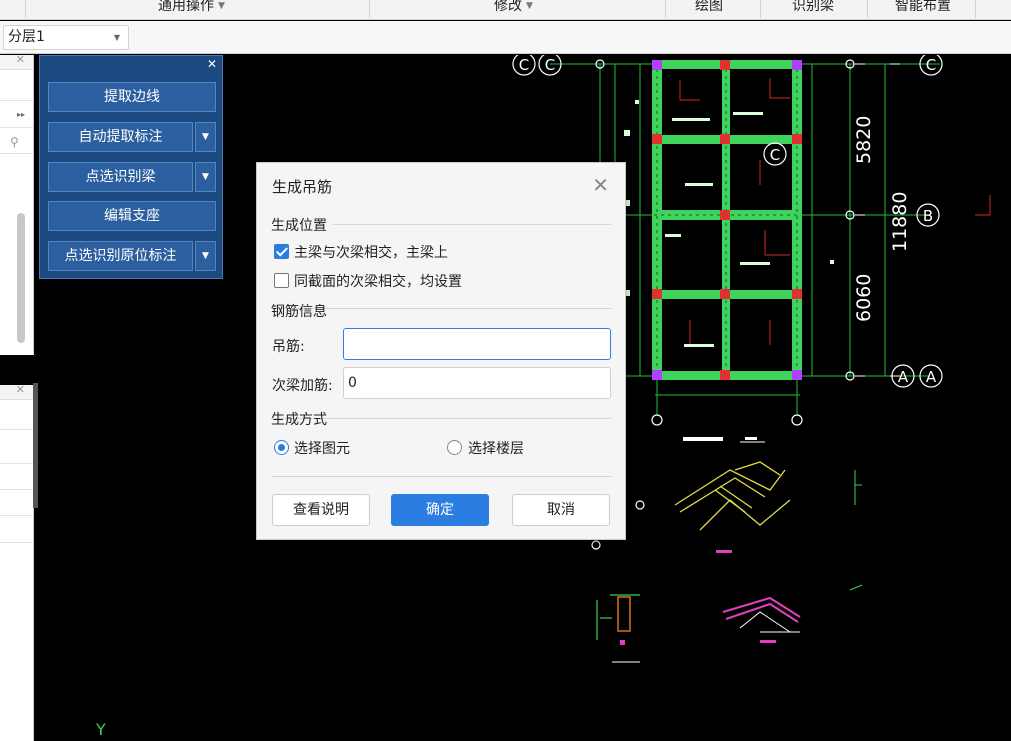 The image size is (1011, 741). What do you see at coordinates (371, 253) in the screenshot?
I see `option-main-secondary-label: 主梁与次梁相交，主梁上` at bounding box center [371, 253].